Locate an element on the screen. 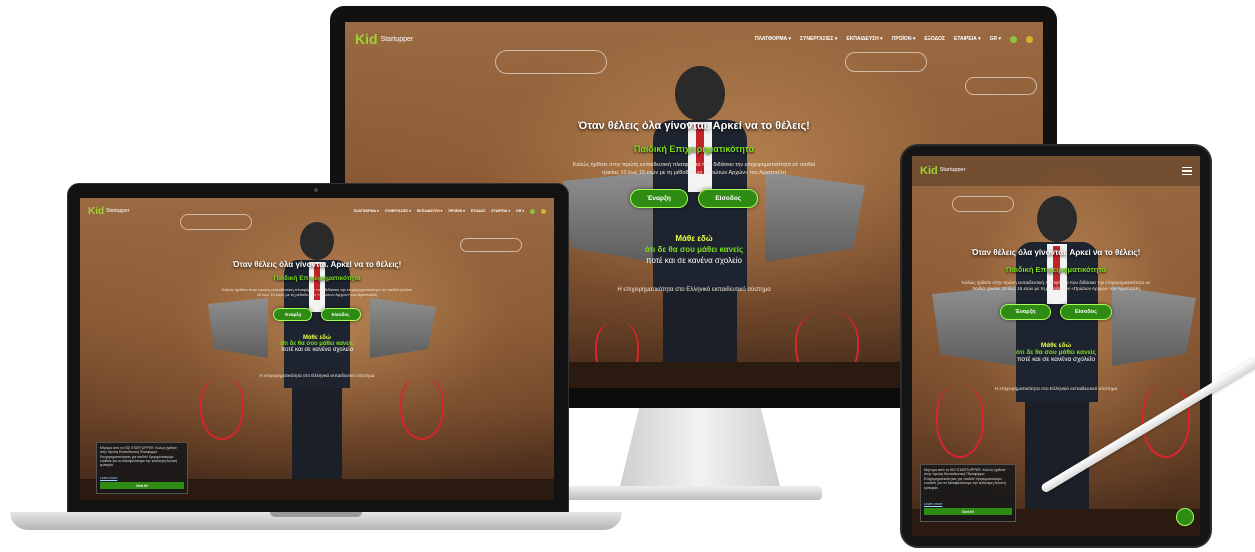 Image resolution: width=1255 pixels, height=552 pixels. laptop-camera is located at coordinates (316, 190).